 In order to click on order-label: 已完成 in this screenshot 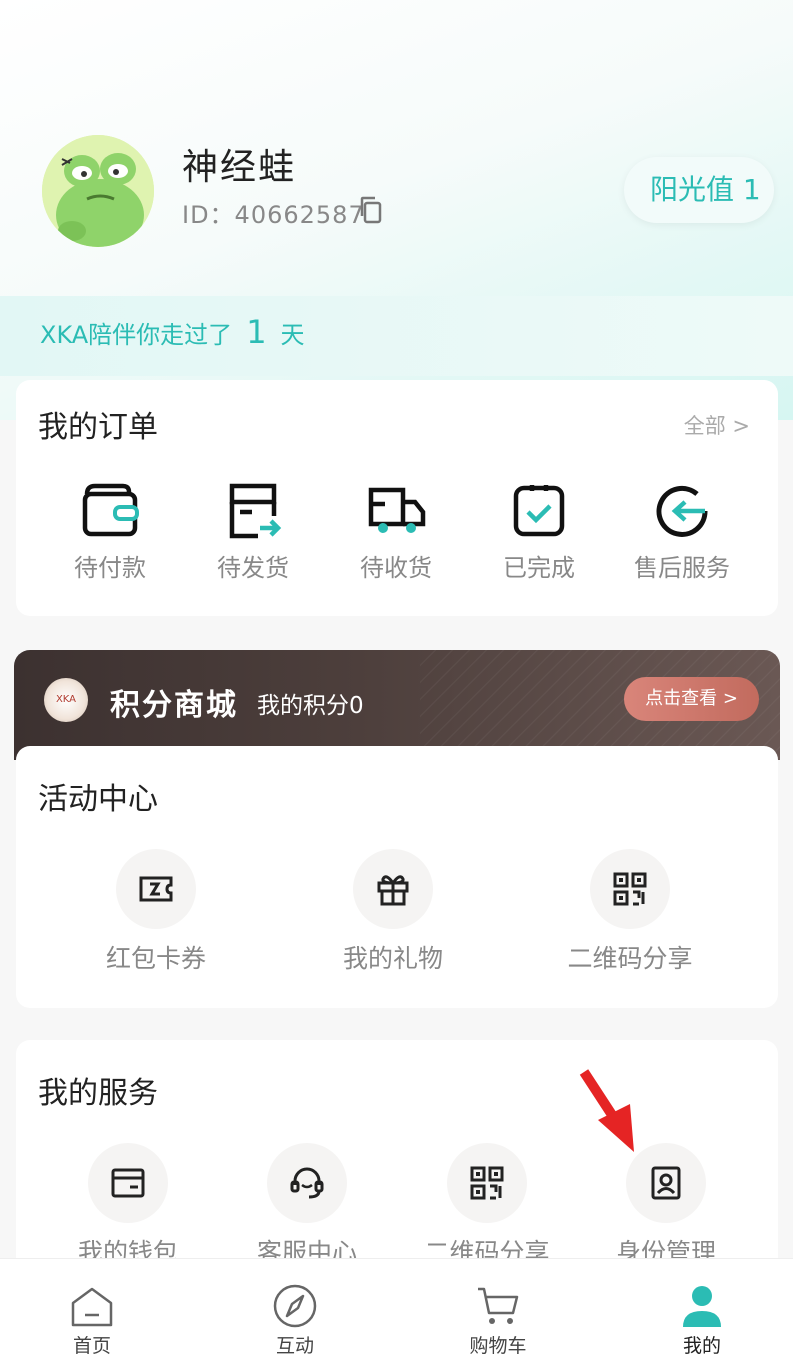, I will do `click(539, 568)`.